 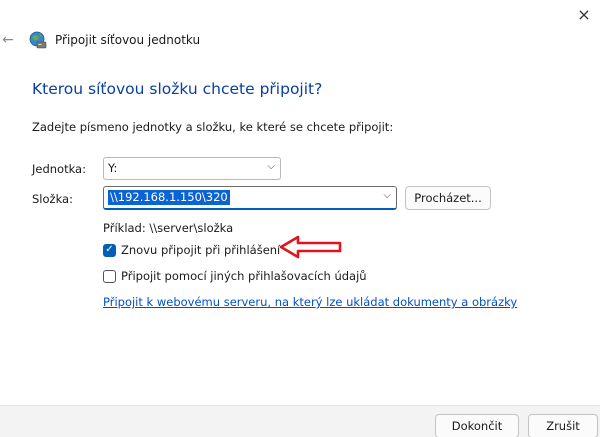 What do you see at coordinates (52, 199) in the screenshot?
I see `folder-label: Složka:` at bounding box center [52, 199].